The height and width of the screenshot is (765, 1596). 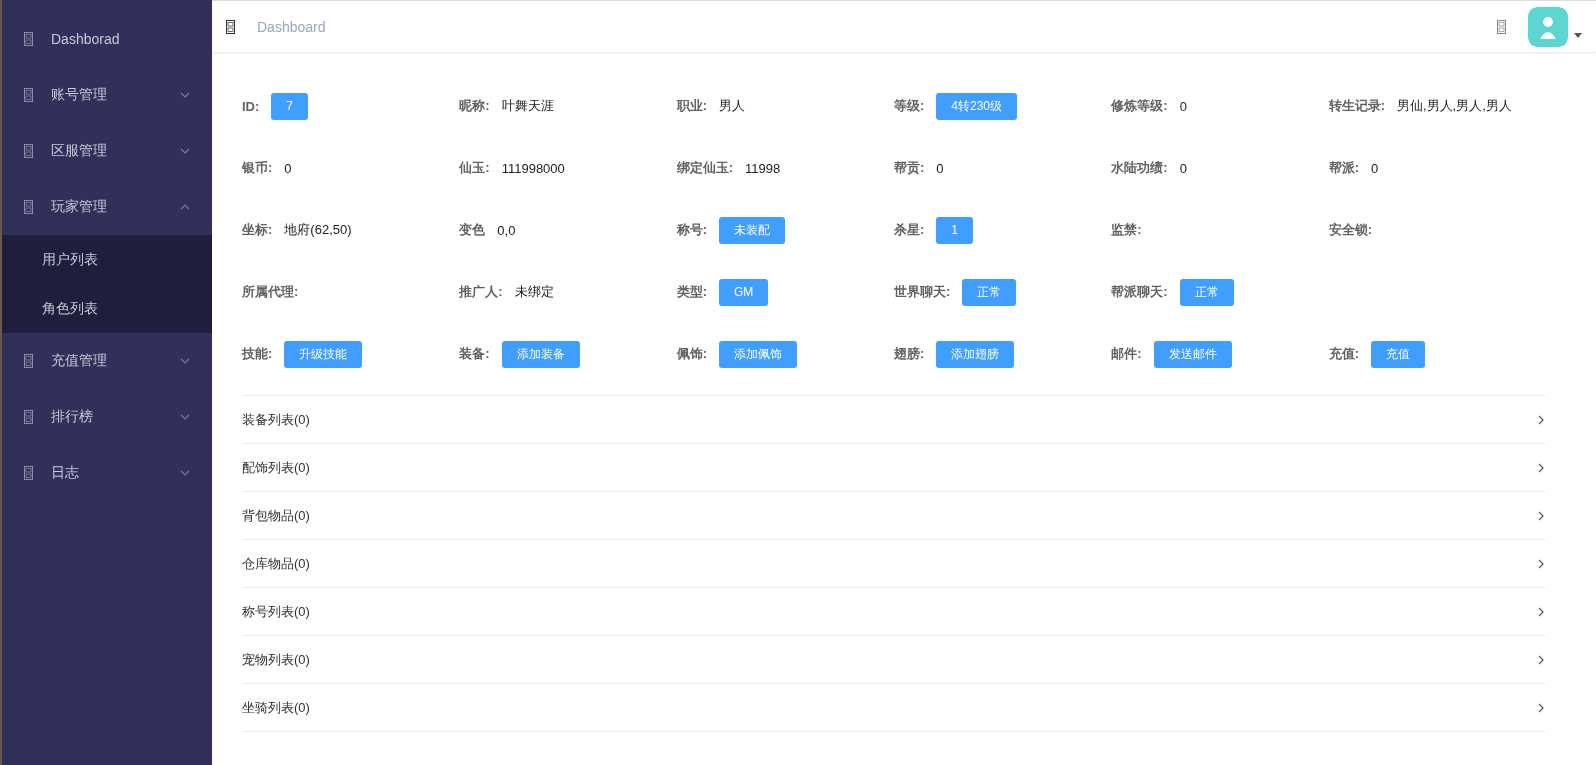 I want to click on field-label: 邮件:, so click(x=1126, y=354).